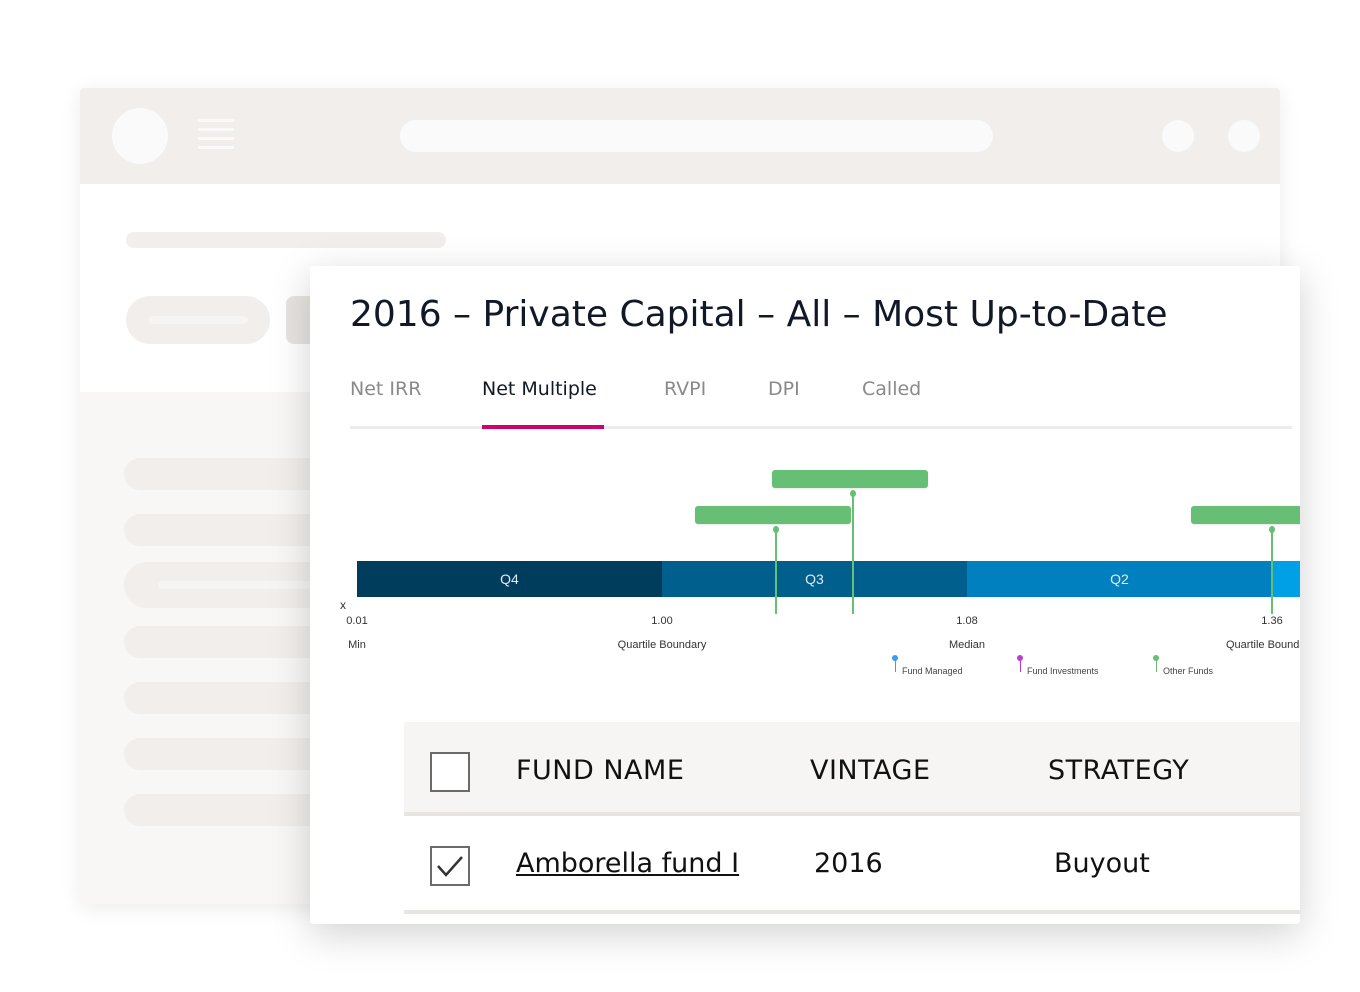 This screenshot has height=992, width=1360. Describe the element at coordinates (1102, 863) in the screenshot. I see `strategy-cell: Buyout` at that location.